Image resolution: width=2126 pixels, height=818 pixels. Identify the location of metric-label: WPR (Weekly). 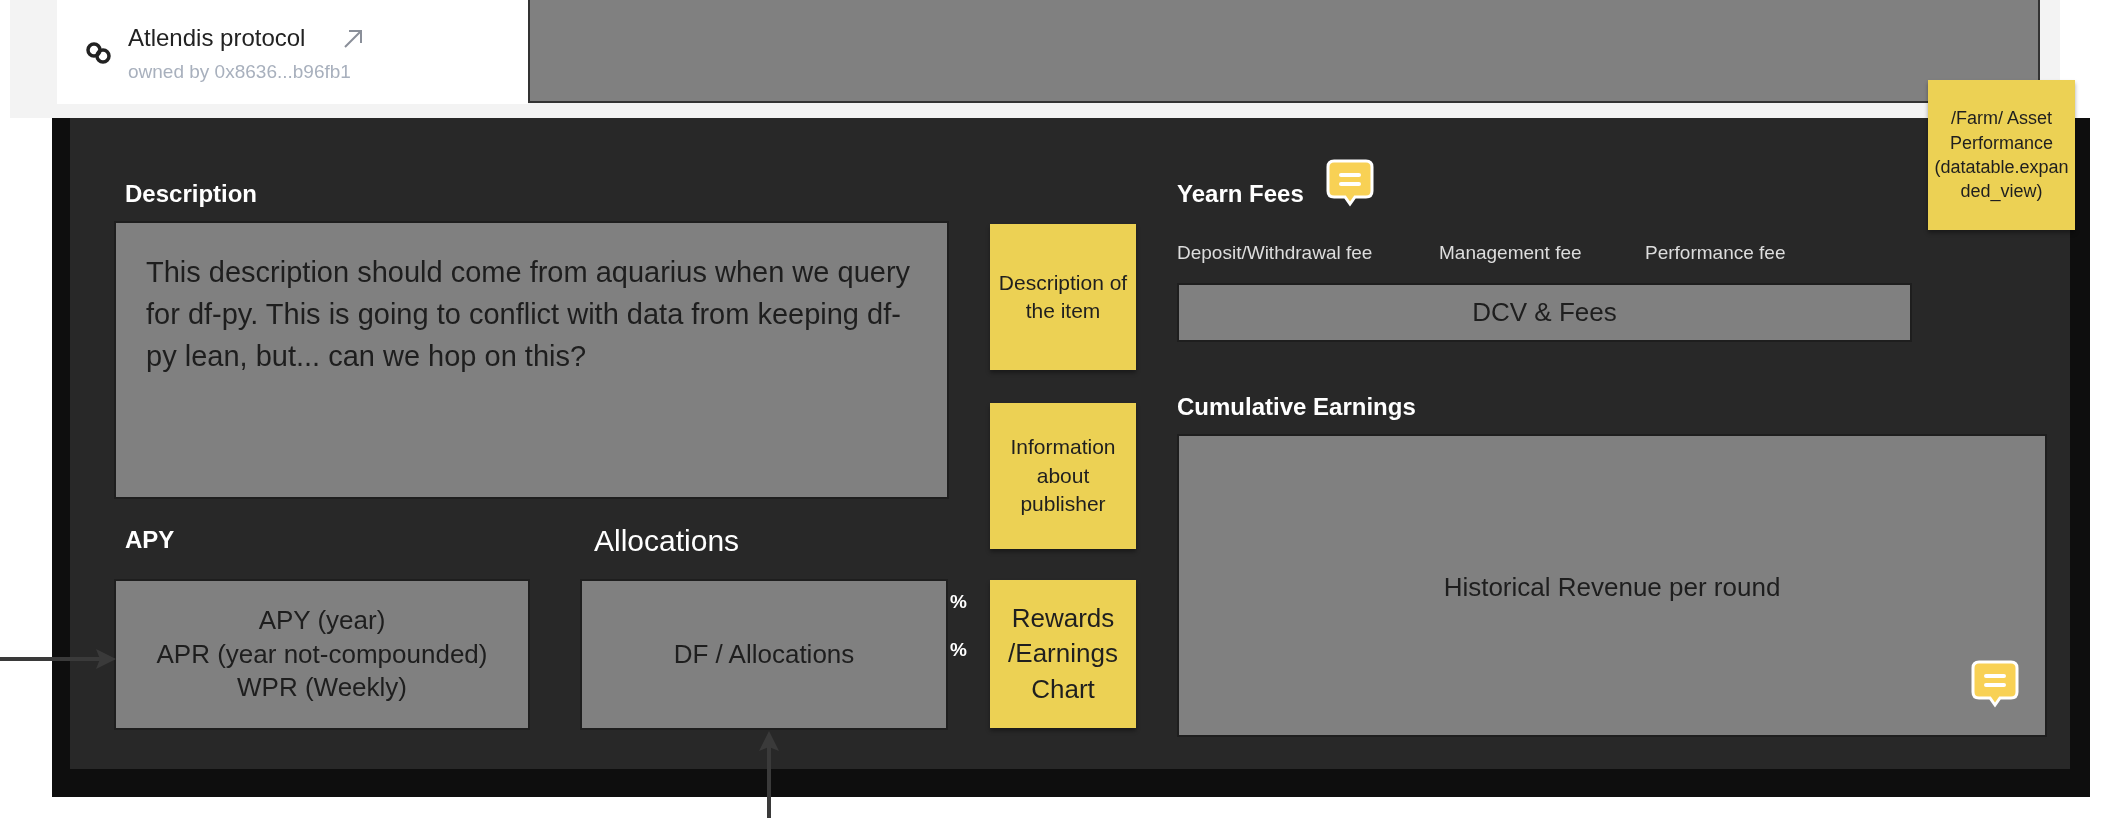
(322, 688).